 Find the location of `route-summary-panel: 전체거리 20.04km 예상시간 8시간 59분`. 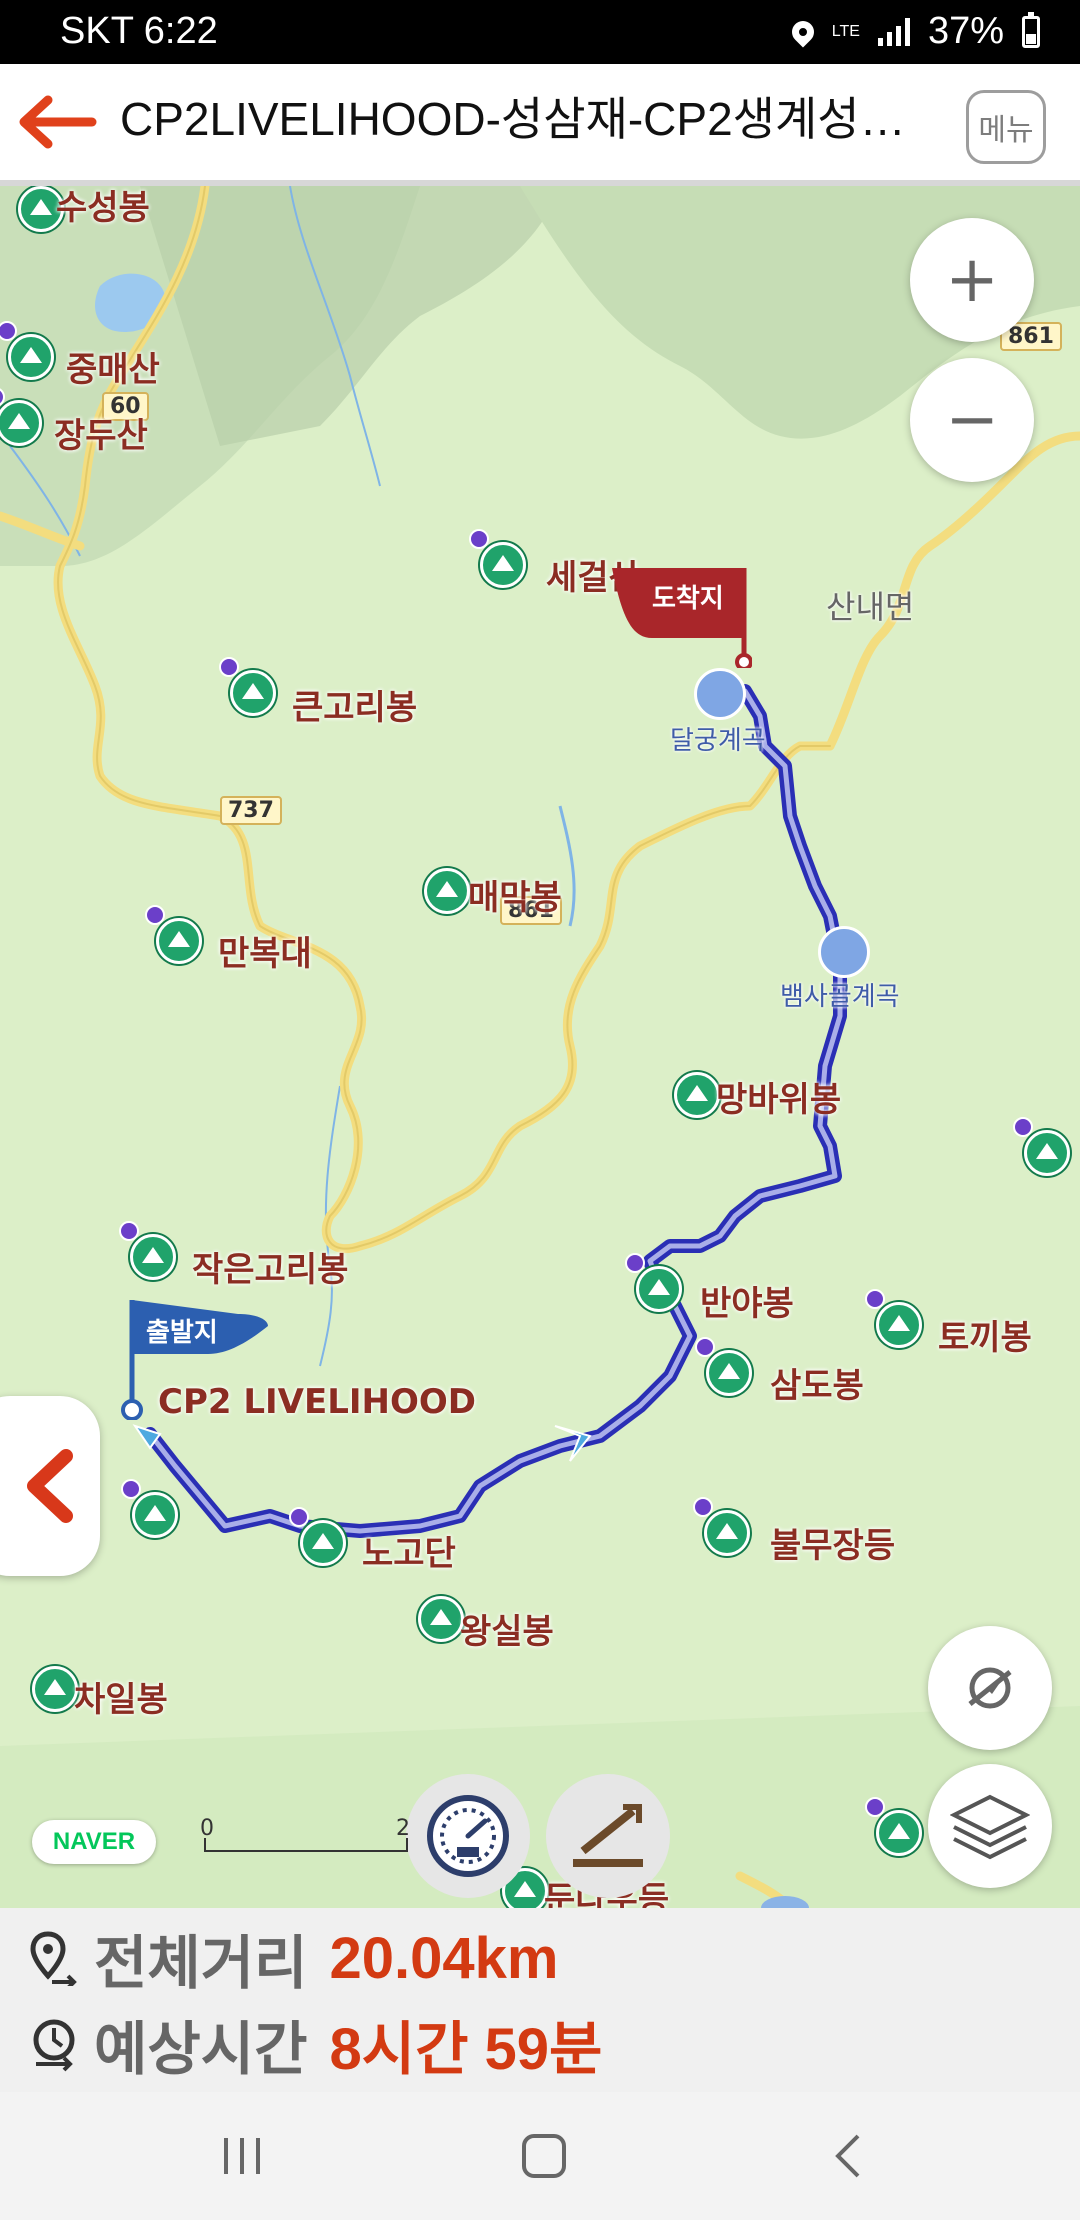

route-summary-panel: 전체거리 20.04km 예상시간 8시간 59분 is located at coordinates (540, 2000).